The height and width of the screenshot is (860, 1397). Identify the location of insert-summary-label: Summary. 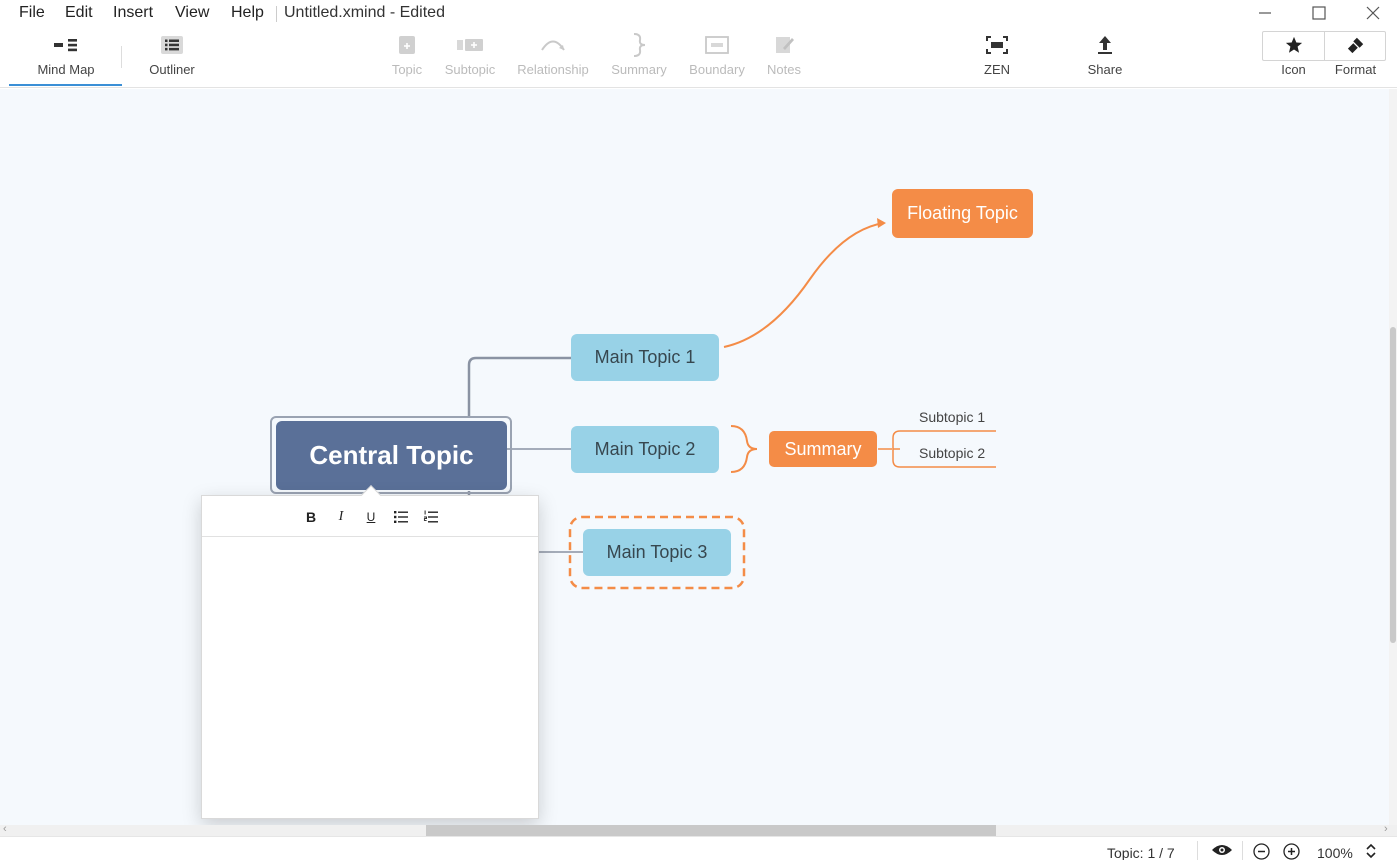
(639, 69).